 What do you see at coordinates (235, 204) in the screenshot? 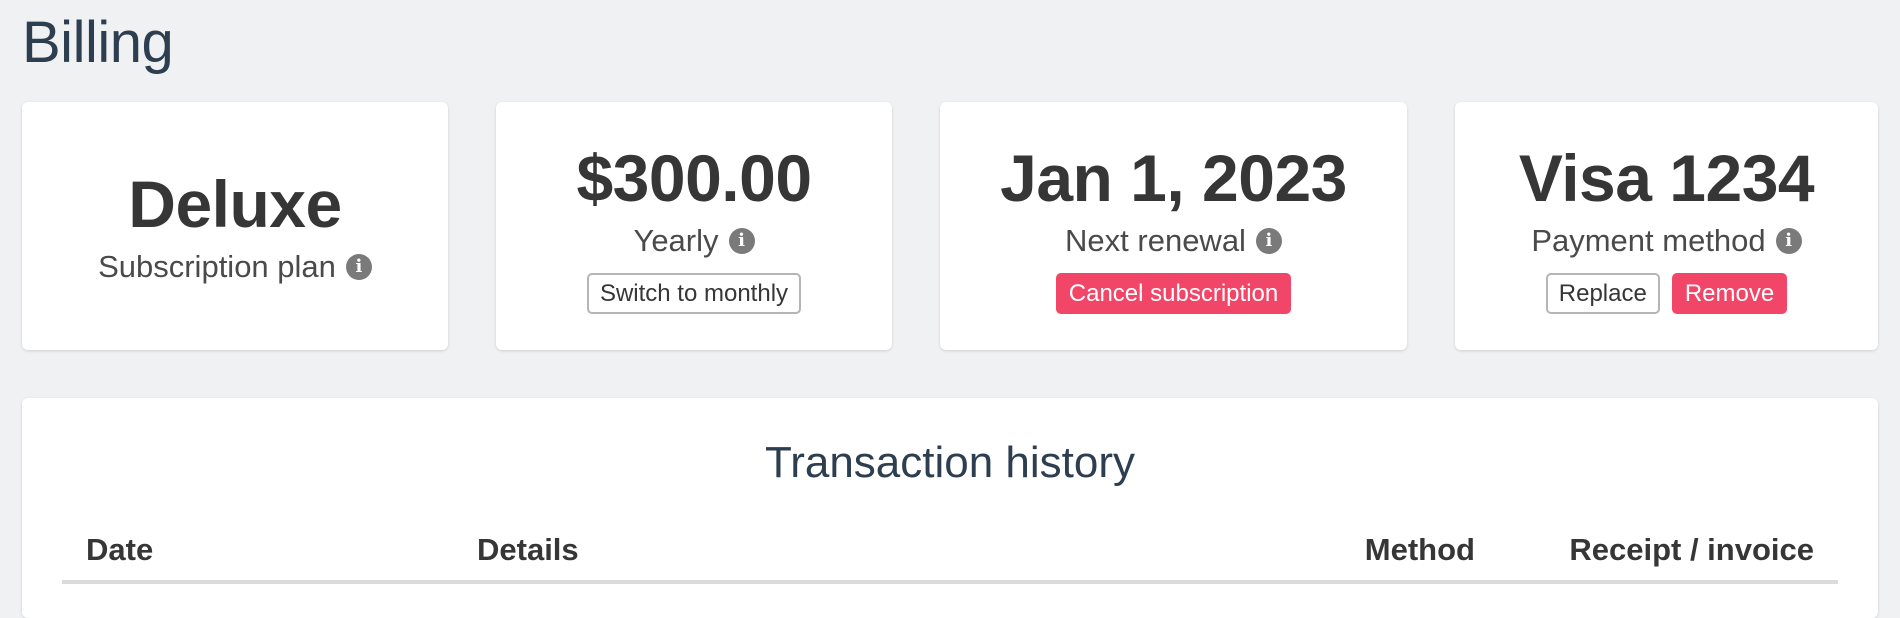
I see `plan-name: Deluxe` at bounding box center [235, 204].